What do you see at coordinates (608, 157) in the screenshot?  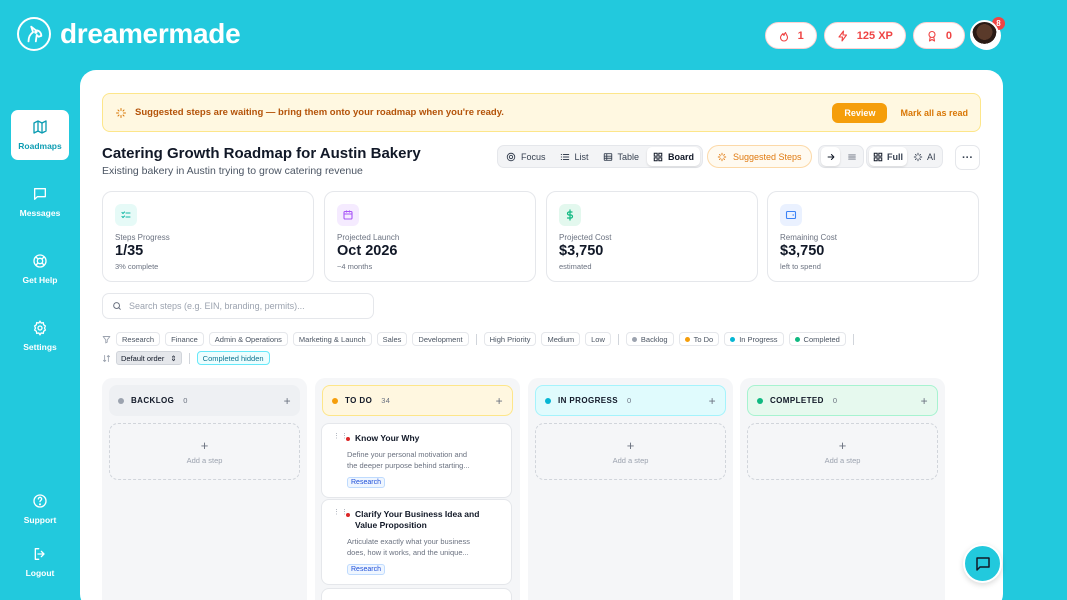 I see `table-icon` at bounding box center [608, 157].